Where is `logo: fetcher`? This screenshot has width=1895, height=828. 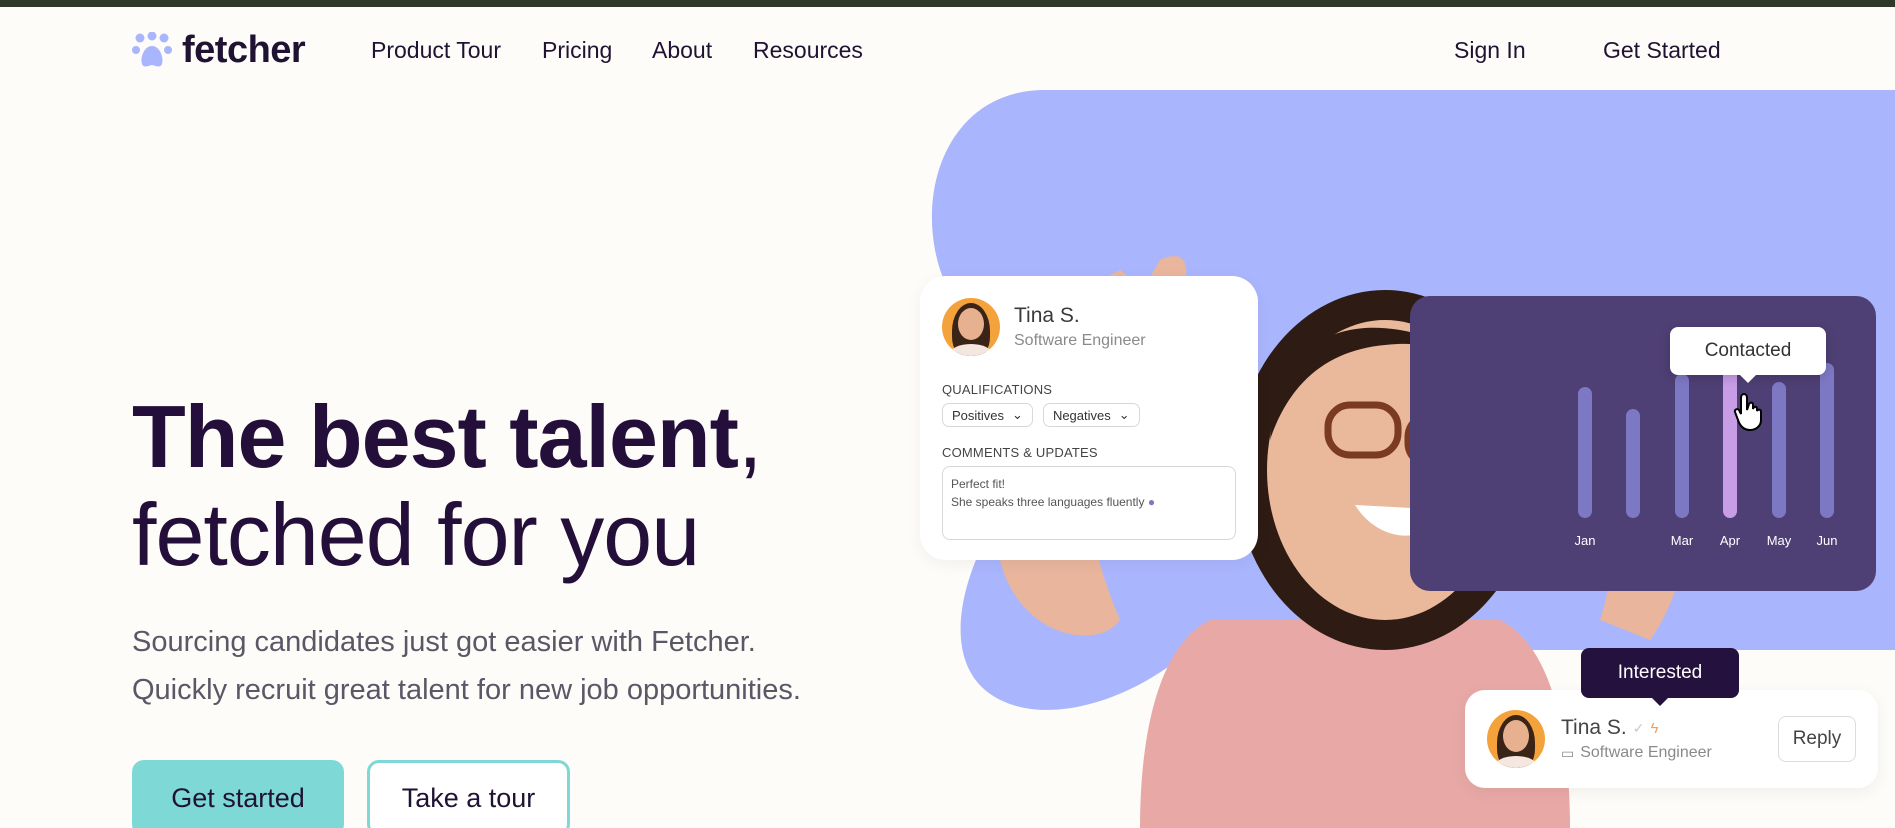 logo: fetcher is located at coordinates (219, 50).